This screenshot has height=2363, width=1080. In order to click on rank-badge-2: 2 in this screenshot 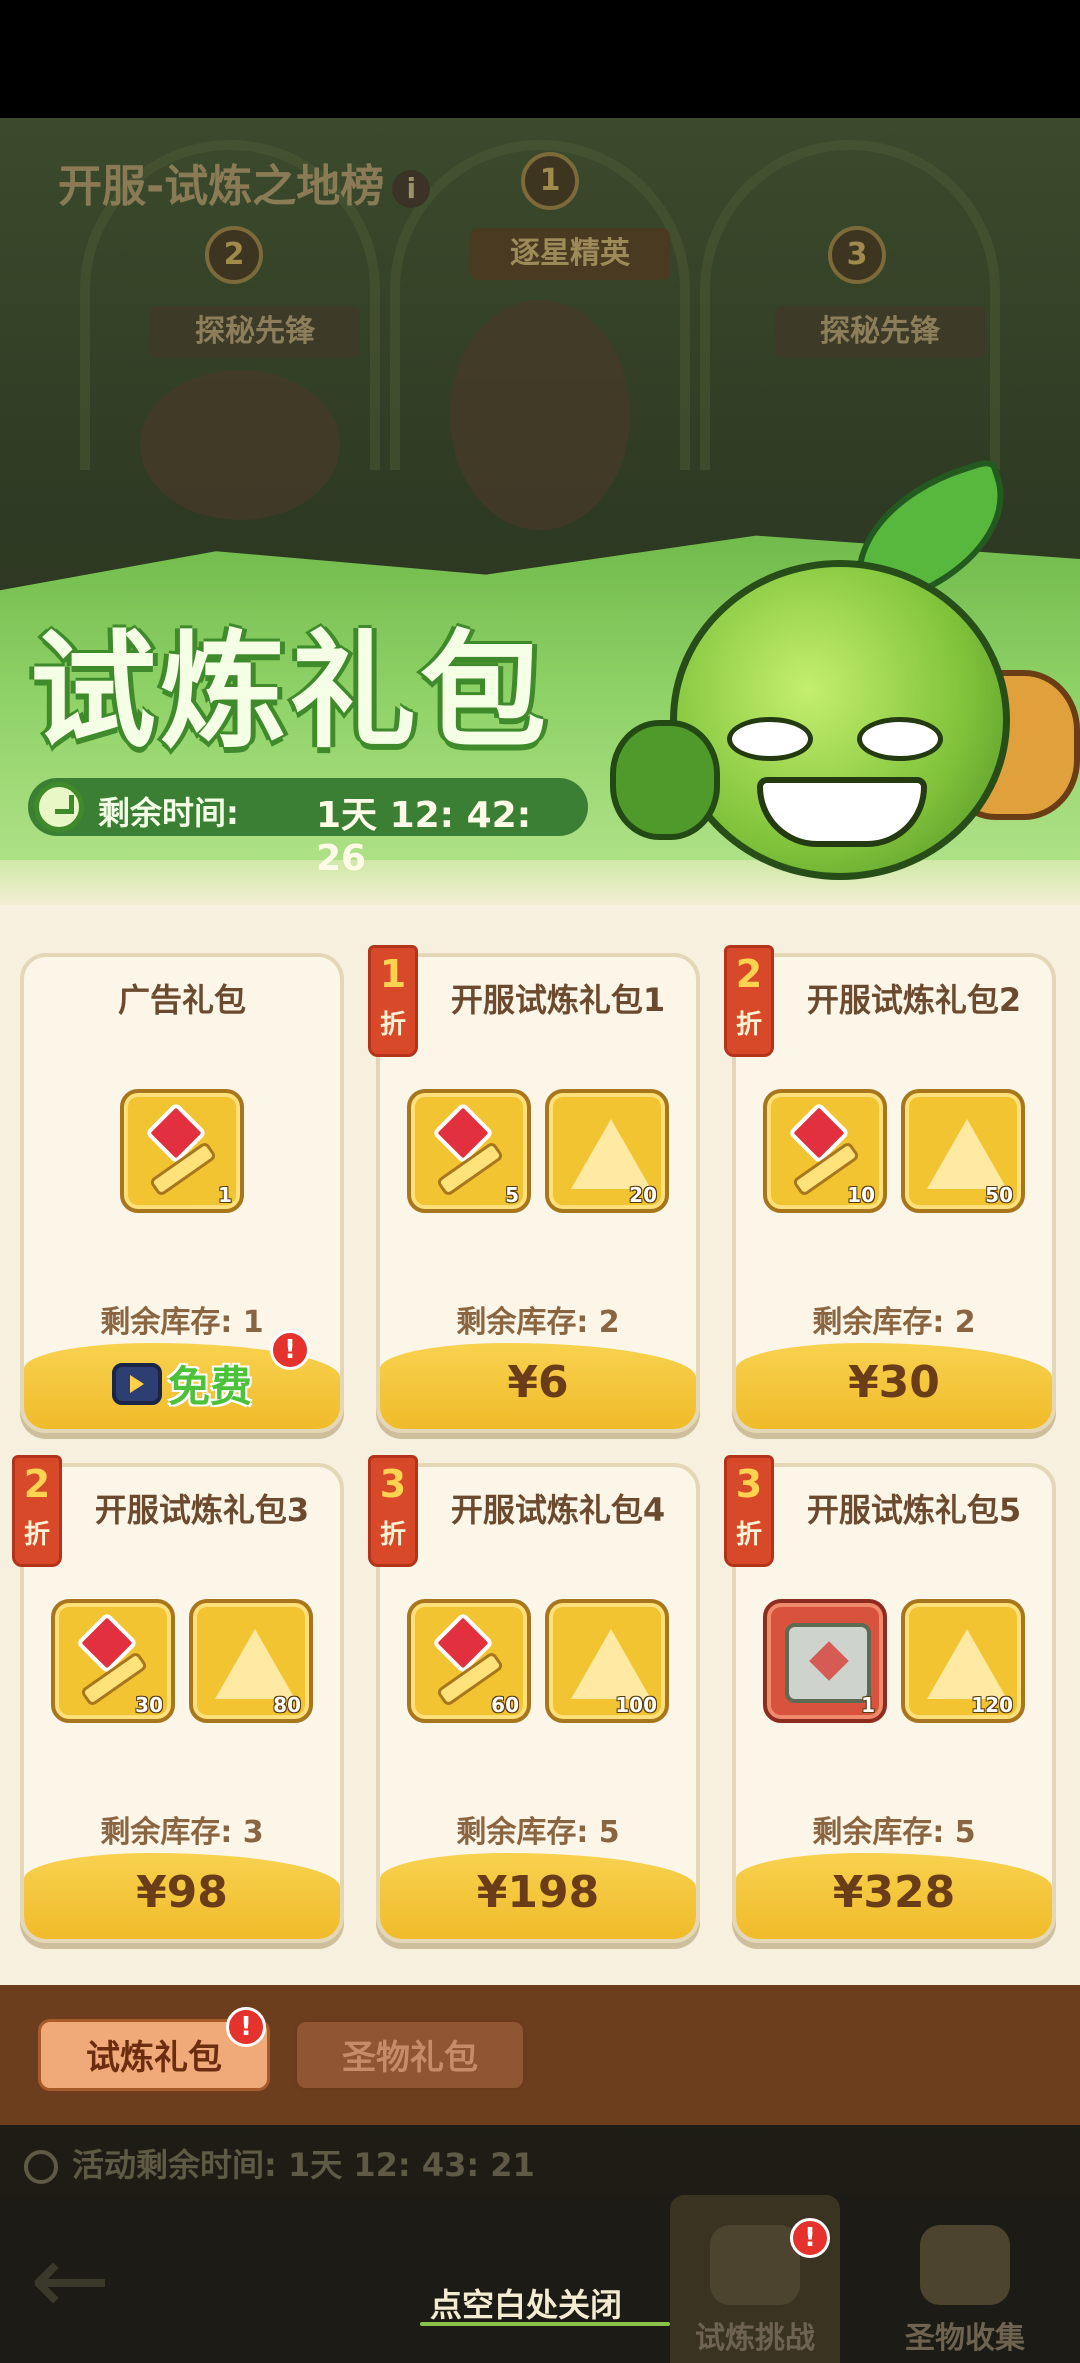, I will do `click(234, 255)`.